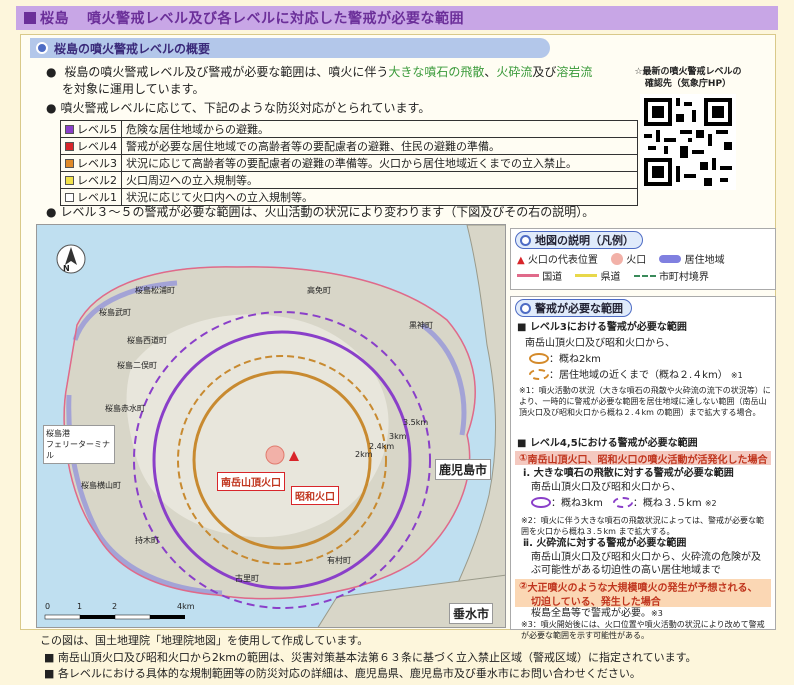 This screenshot has height=685, width=794. What do you see at coordinates (125, 408) in the screenshot?
I see `town-label: 桜島赤水町` at bounding box center [125, 408].